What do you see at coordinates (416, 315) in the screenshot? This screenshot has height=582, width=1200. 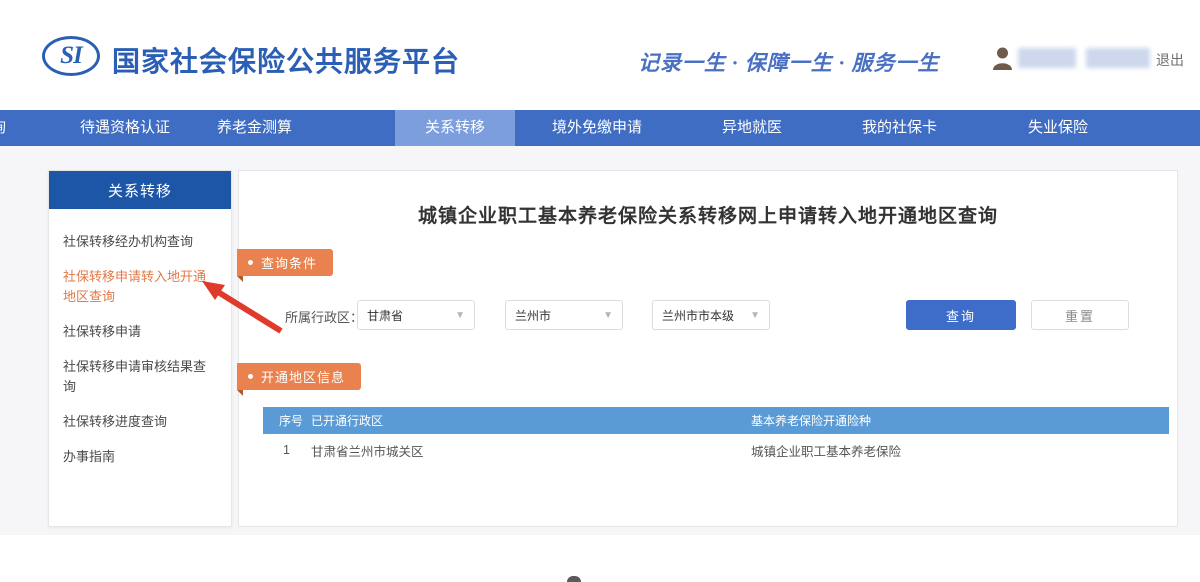 I see `province-select: 甘肃省 ▼` at bounding box center [416, 315].